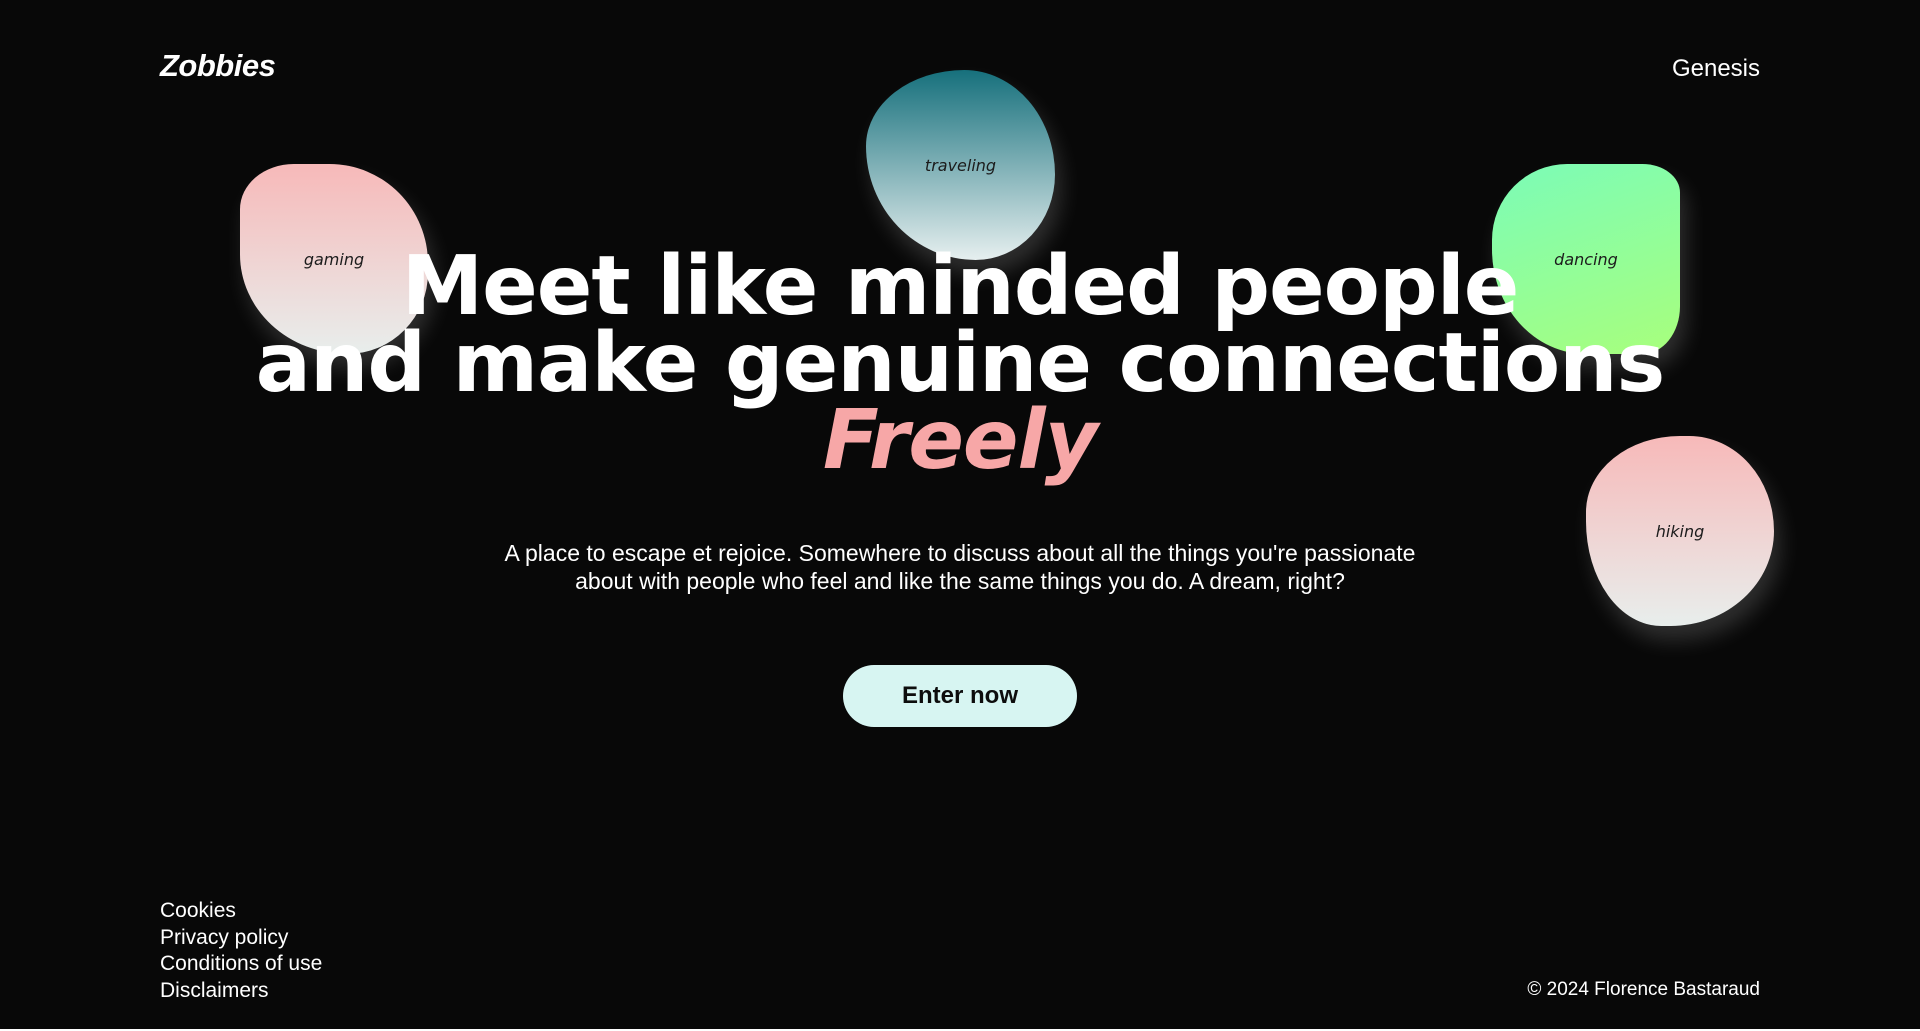 The width and height of the screenshot is (1920, 1031). I want to click on headline-line-2: and make genuine connections, so click(960, 363).